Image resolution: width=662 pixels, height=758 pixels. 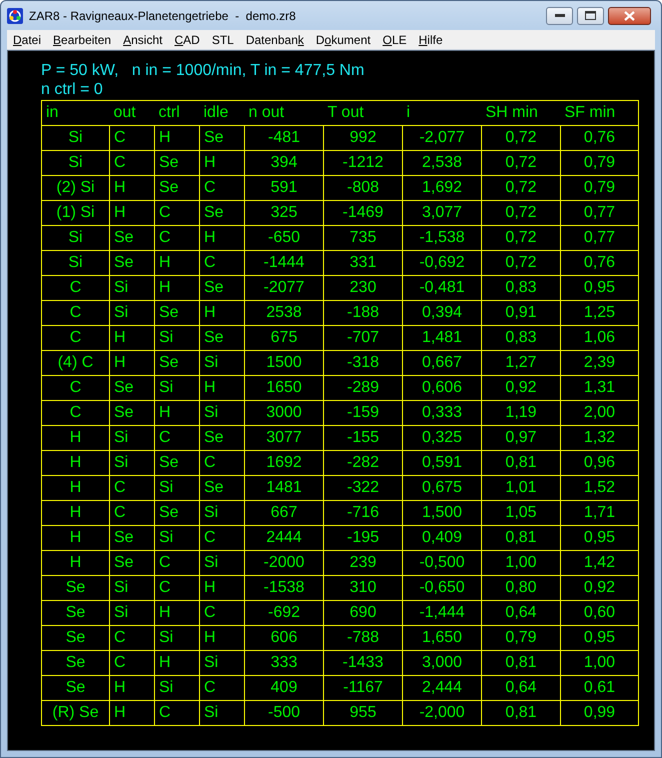 I want to click on table-cell: (4) C, so click(x=76, y=363).